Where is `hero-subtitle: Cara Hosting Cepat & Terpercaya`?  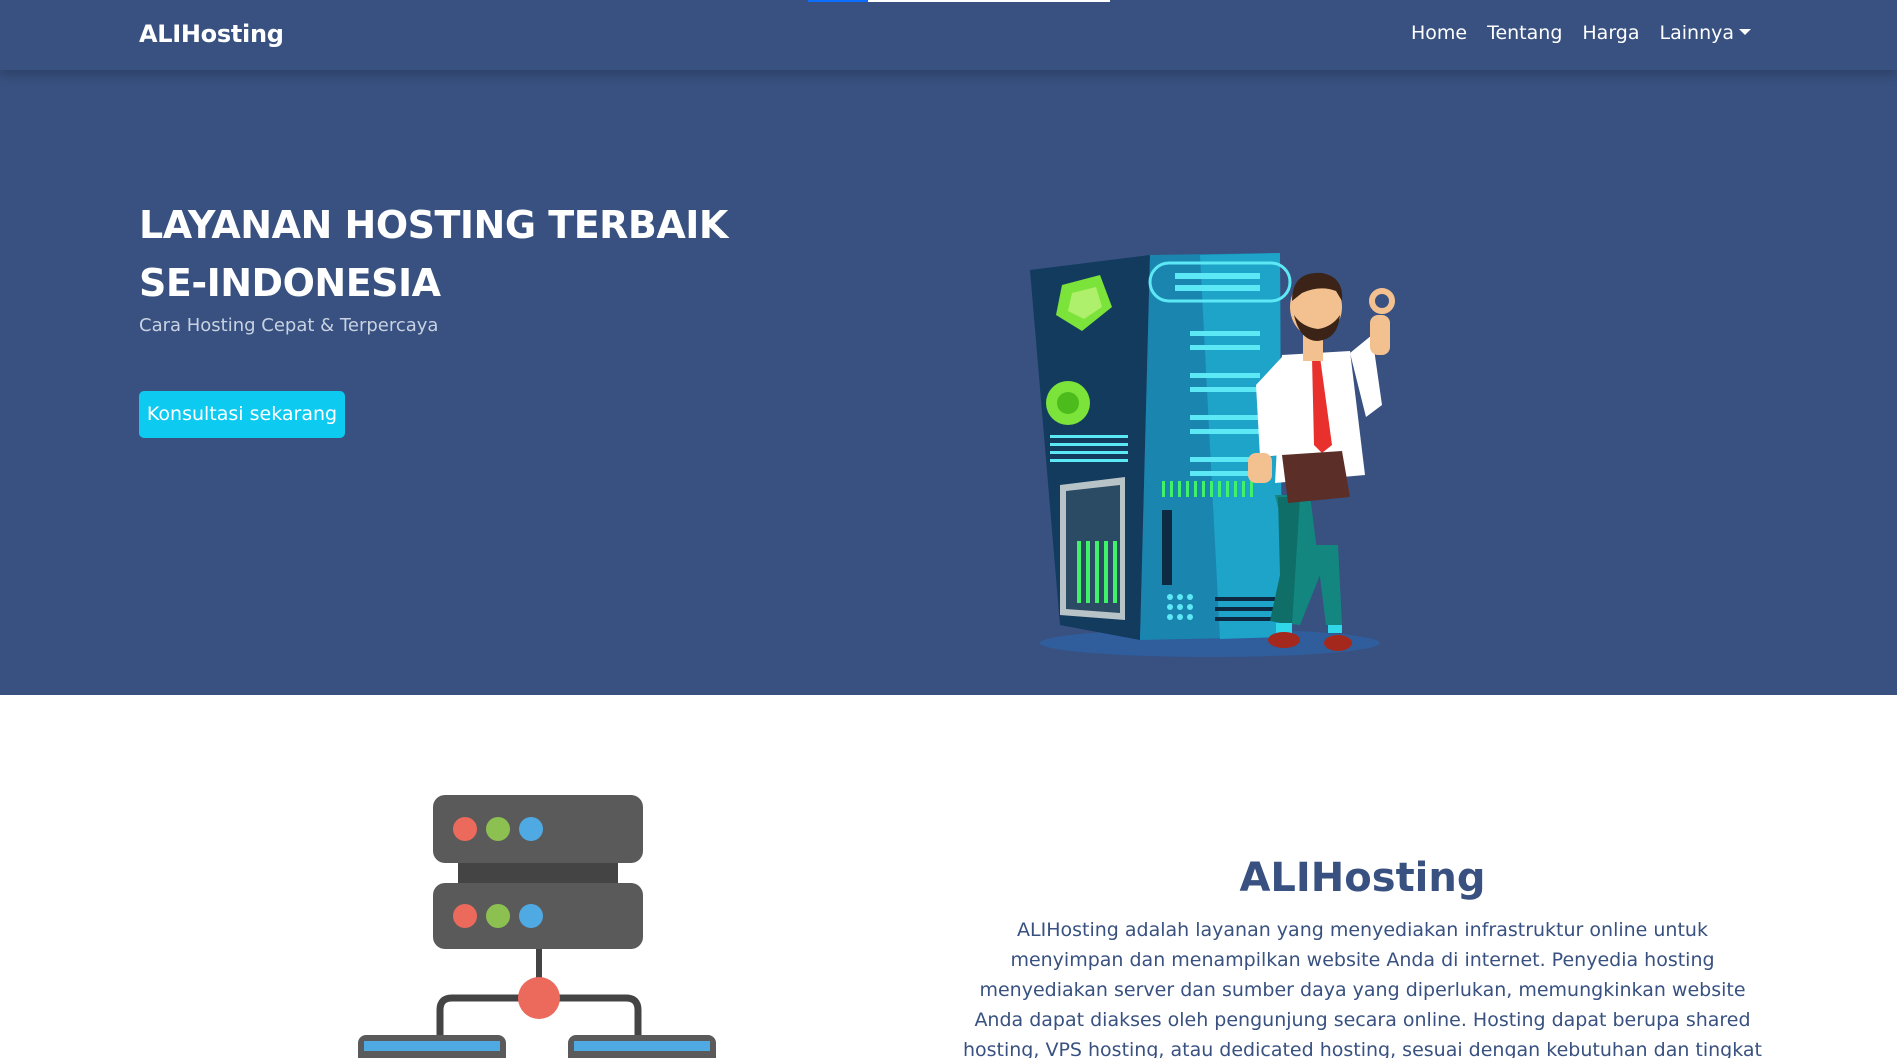 hero-subtitle: Cara Hosting Cepat & Terpercaya is located at coordinates (289, 325).